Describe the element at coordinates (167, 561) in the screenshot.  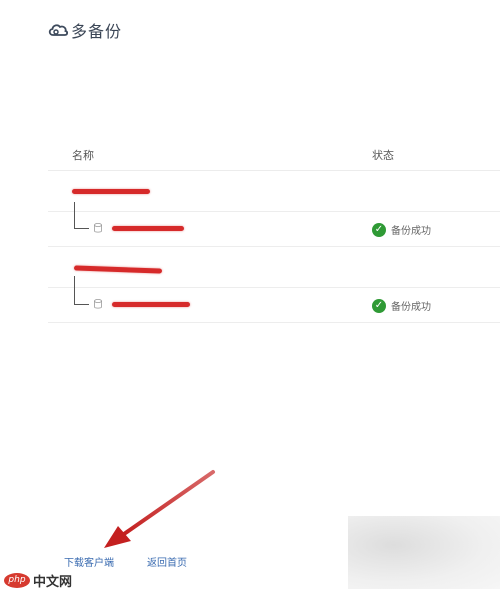
I see `back-home-link: 返回首页` at that location.